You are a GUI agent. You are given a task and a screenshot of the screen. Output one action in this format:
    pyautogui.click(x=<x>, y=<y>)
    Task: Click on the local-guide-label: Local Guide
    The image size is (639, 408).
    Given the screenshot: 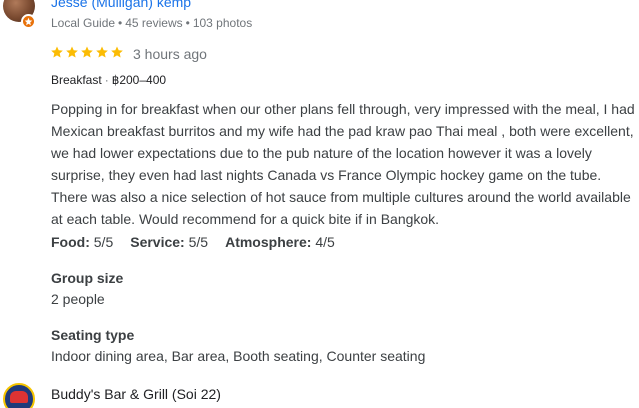 What is the action you would take?
    pyautogui.click(x=83, y=23)
    